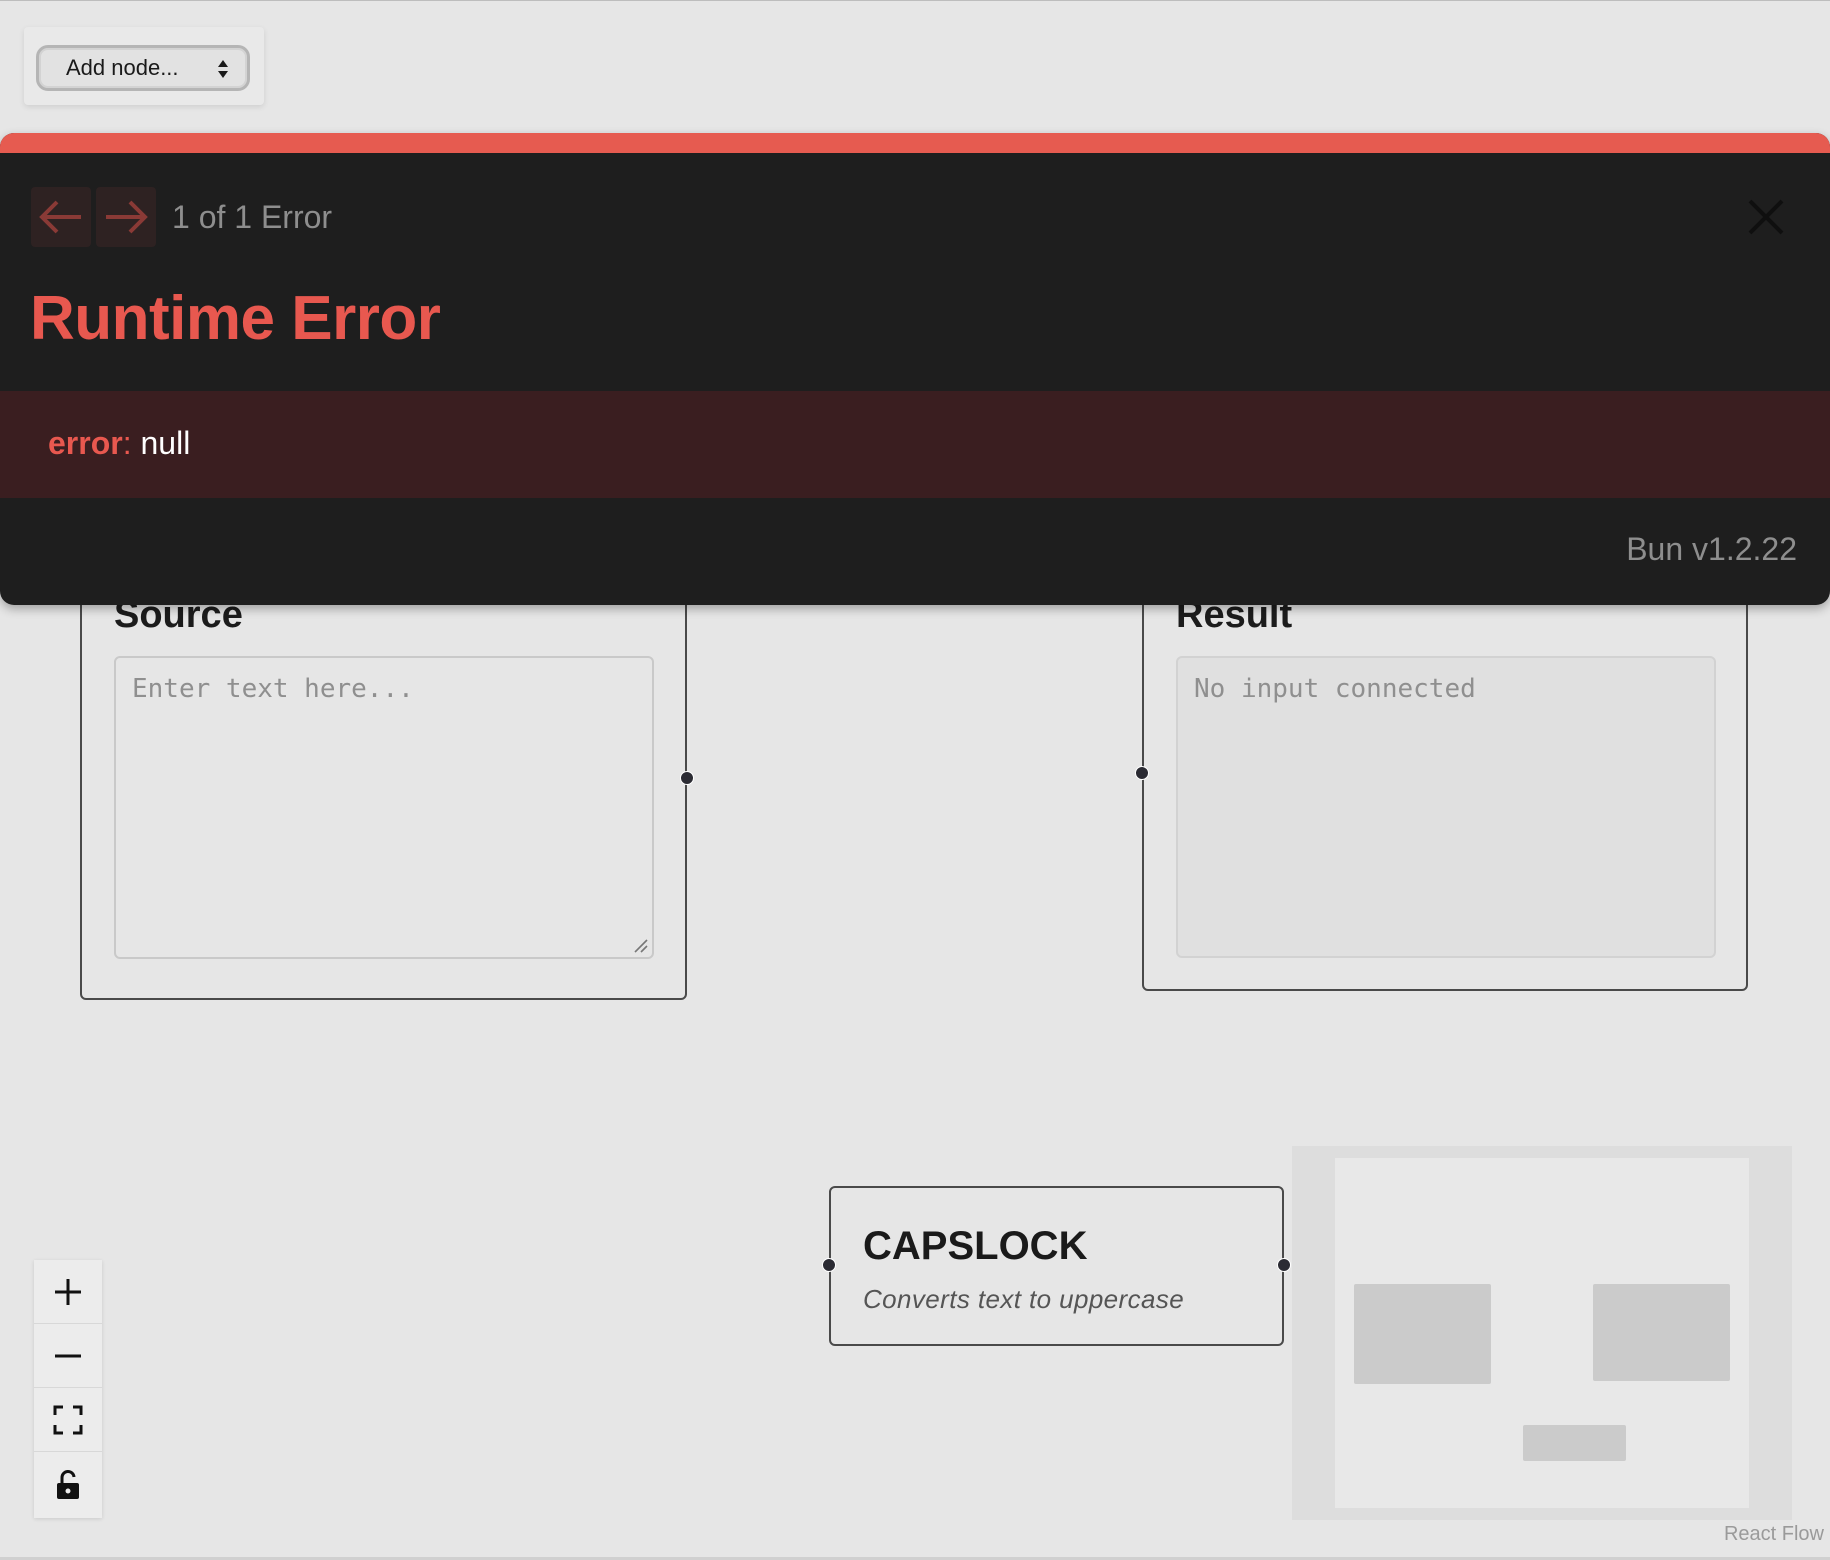  What do you see at coordinates (1766, 217) in the screenshot?
I see `close-icon` at bounding box center [1766, 217].